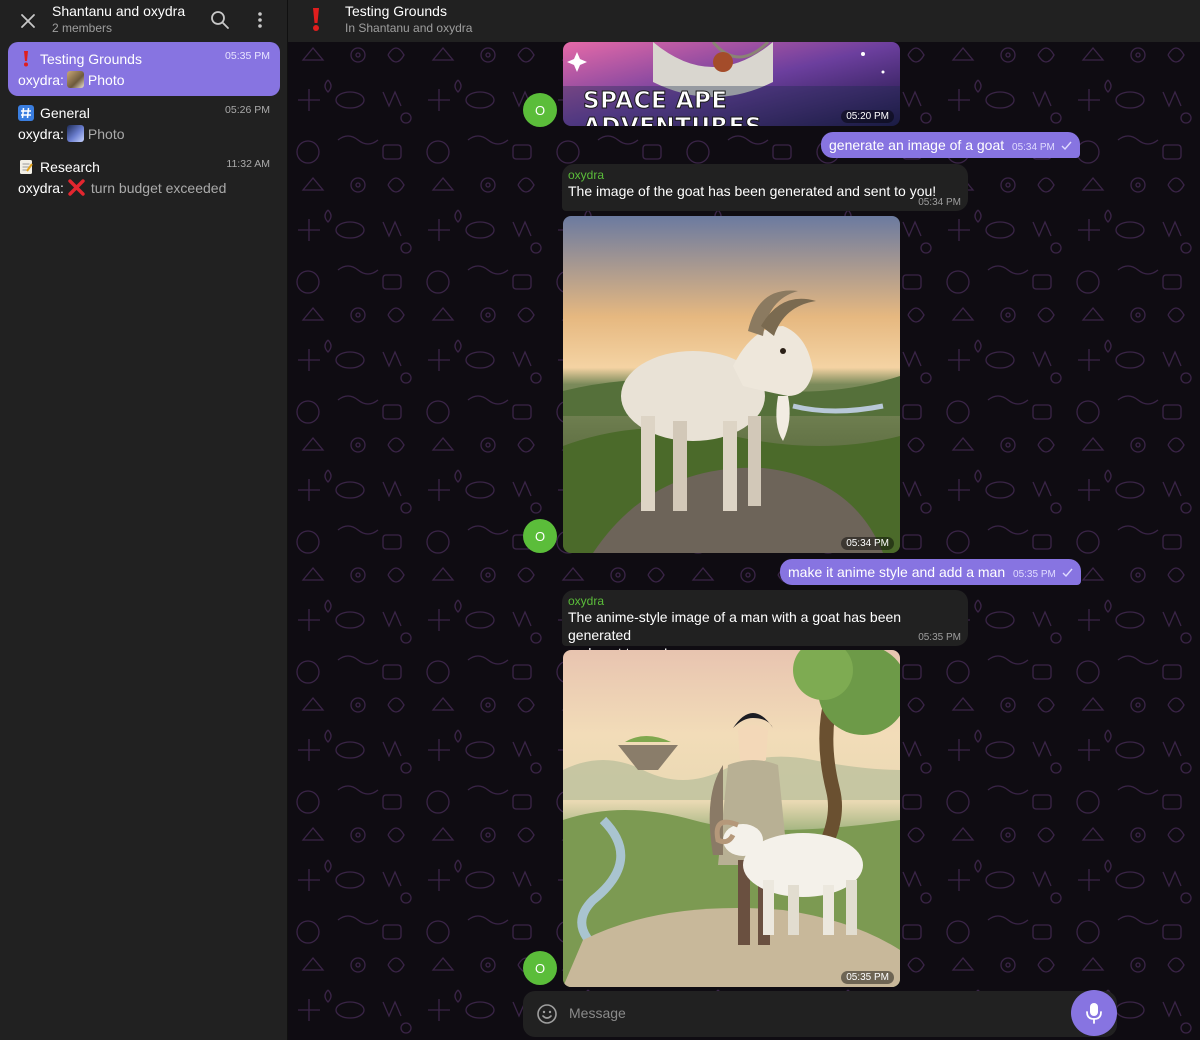 Image resolution: width=1200 pixels, height=1040 pixels. I want to click on chat-title: Testing Grounds, so click(396, 11).